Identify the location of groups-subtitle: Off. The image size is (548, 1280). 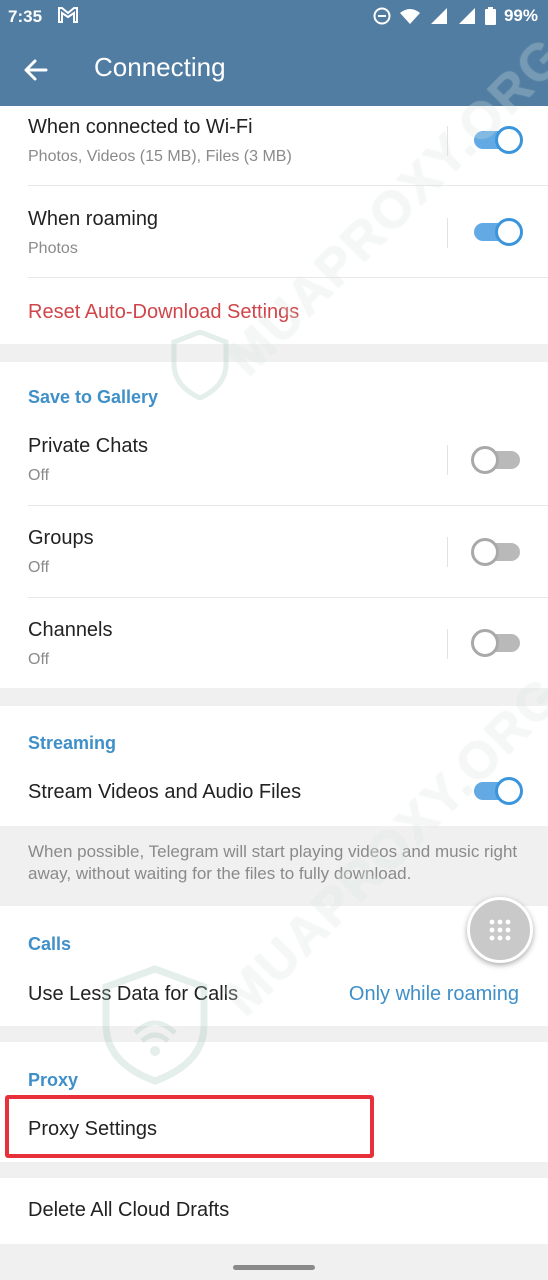
(39, 567).